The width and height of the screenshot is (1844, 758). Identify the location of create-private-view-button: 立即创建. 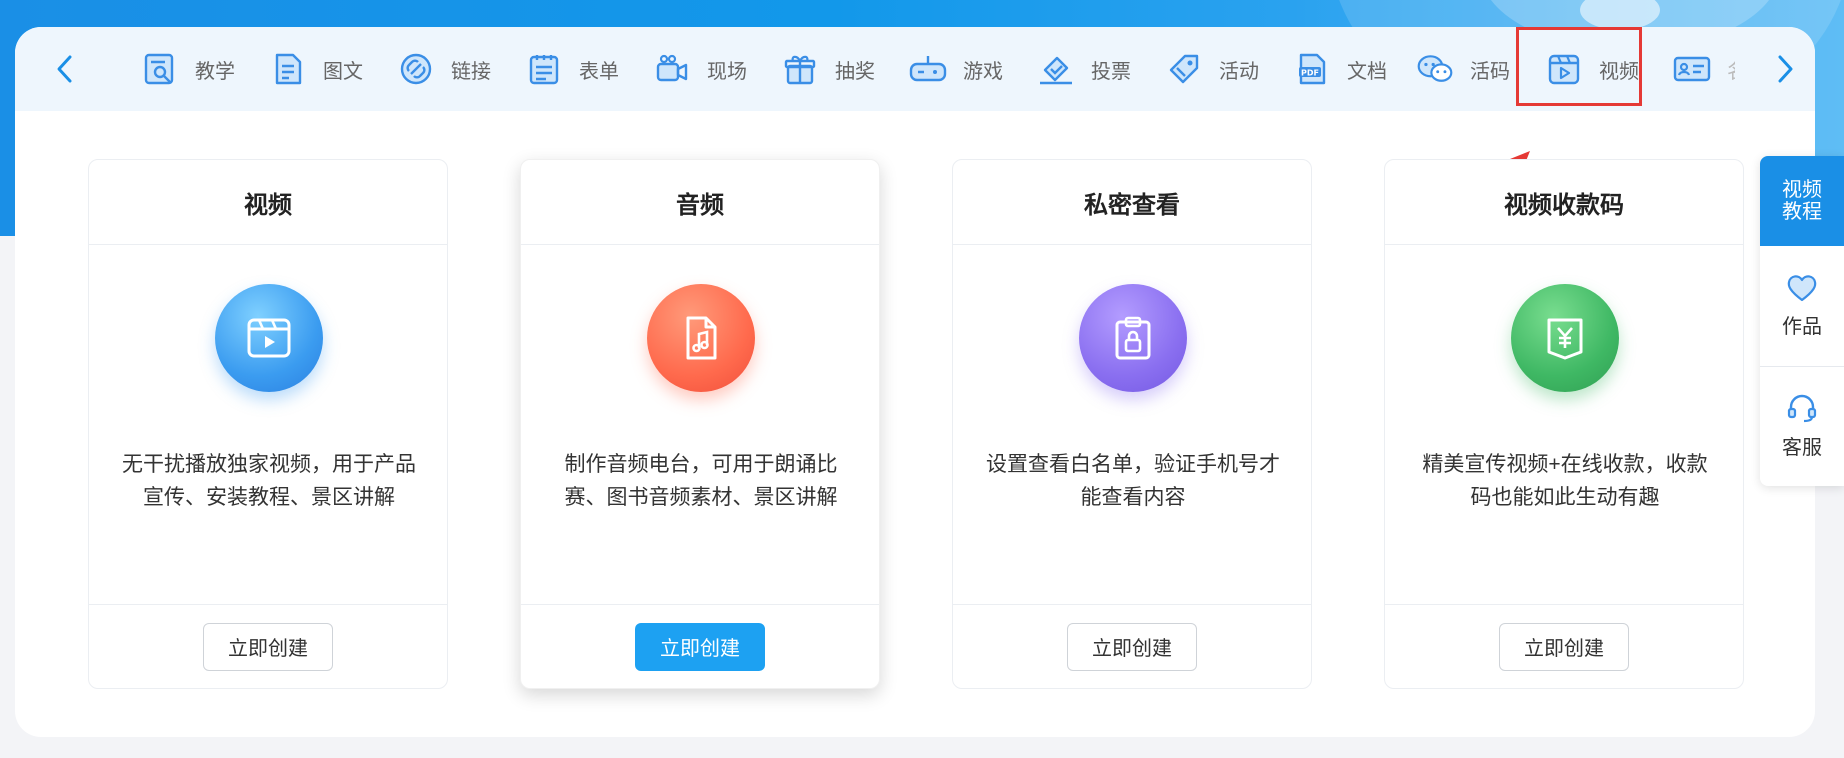
(1132, 646).